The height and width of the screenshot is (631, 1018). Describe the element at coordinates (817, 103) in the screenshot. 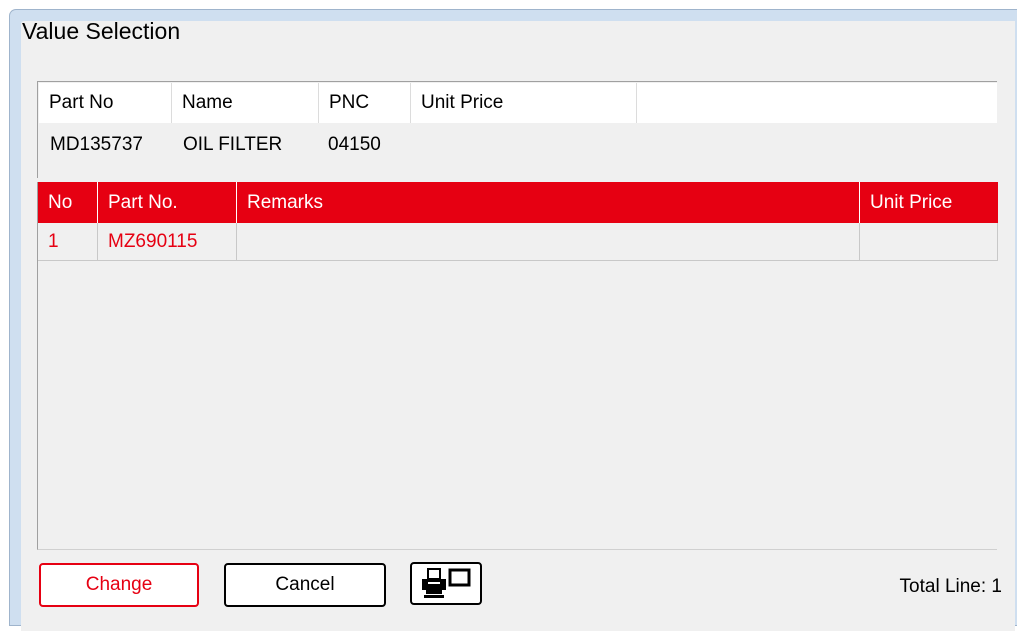

I see `info-header-filler` at that location.